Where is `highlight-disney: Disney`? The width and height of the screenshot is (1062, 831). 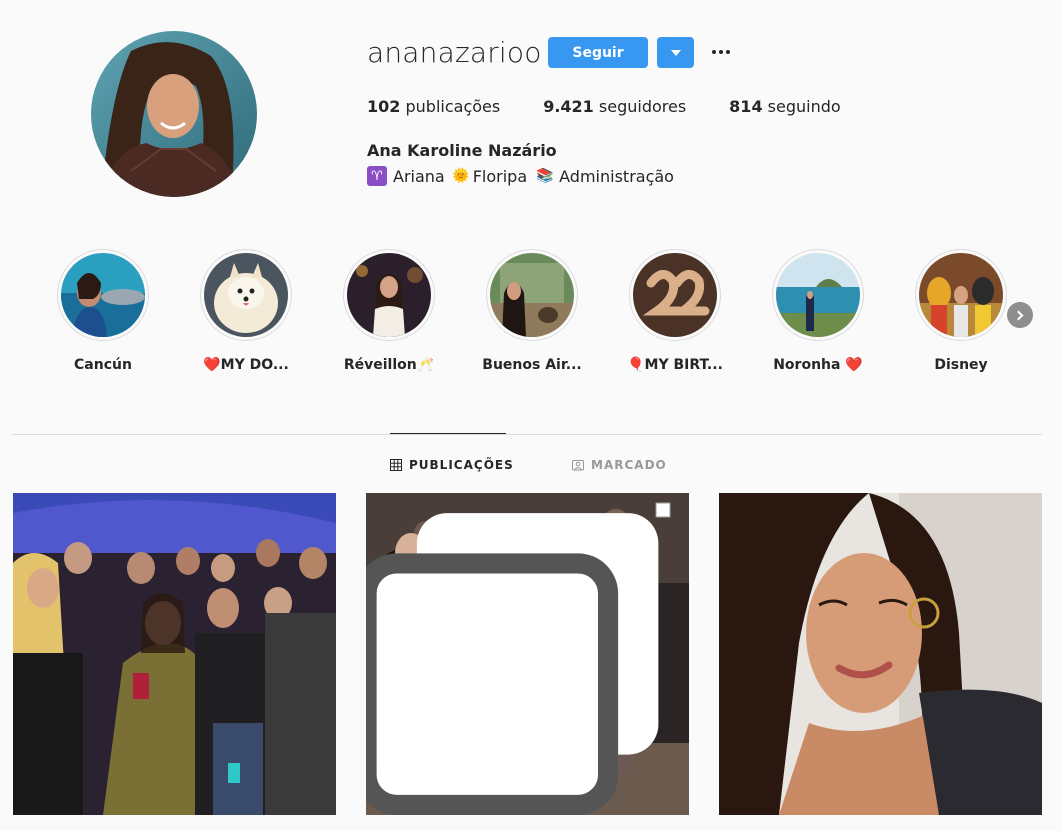 highlight-disney: Disney is located at coordinates (961, 311).